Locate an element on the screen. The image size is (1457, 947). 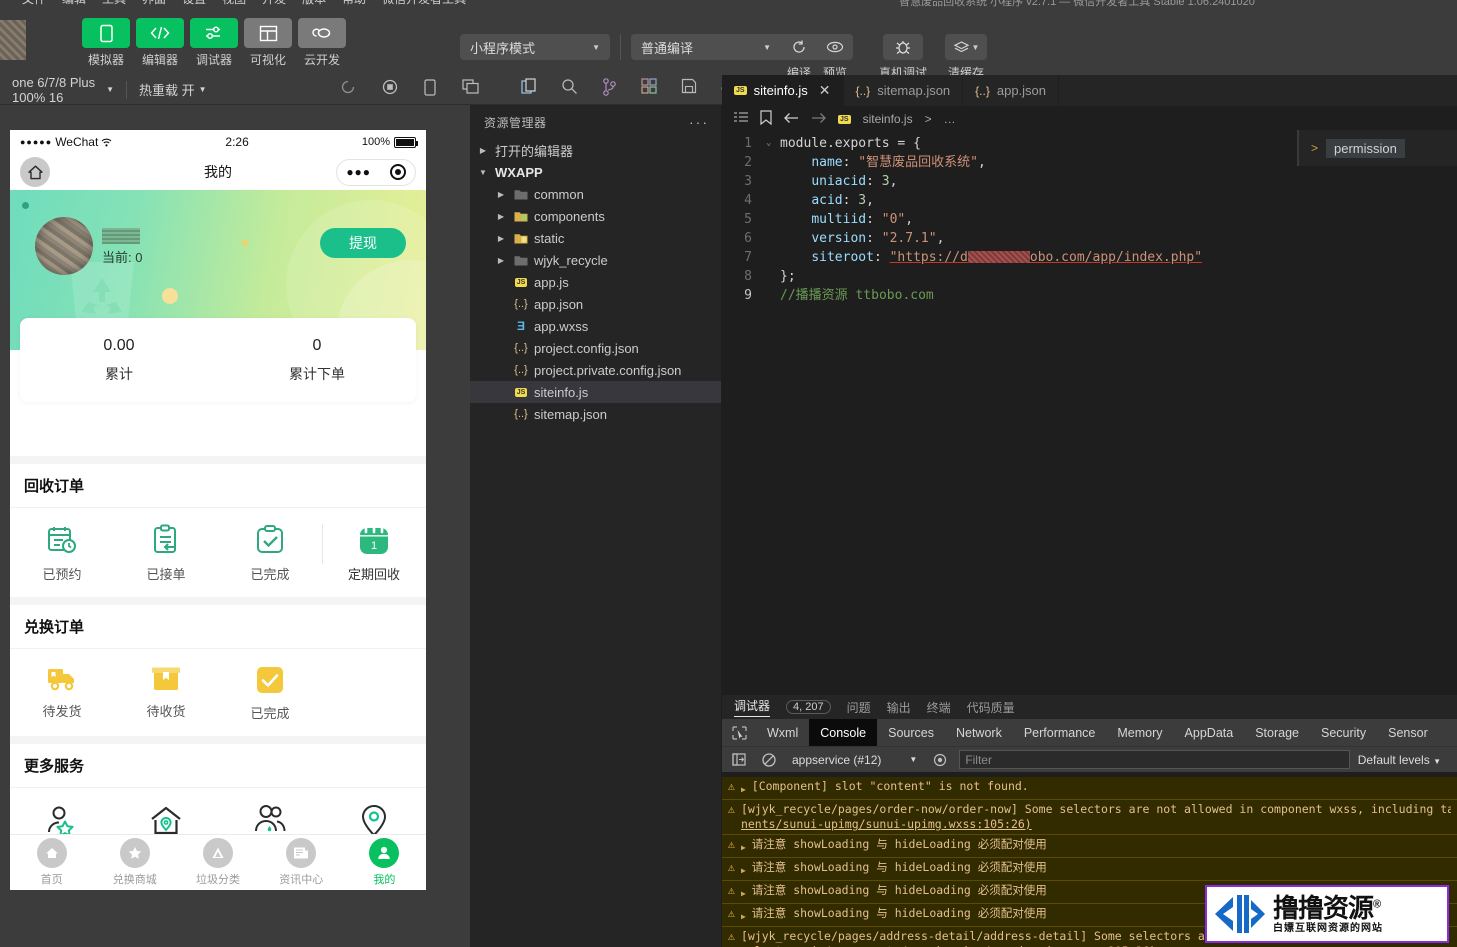
debug-panel-tab: 输出 is located at coordinates (899, 707).